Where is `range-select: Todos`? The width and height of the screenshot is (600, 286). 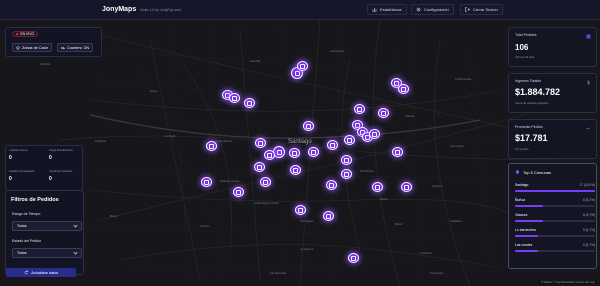 range-select: Todos is located at coordinates (47, 226).